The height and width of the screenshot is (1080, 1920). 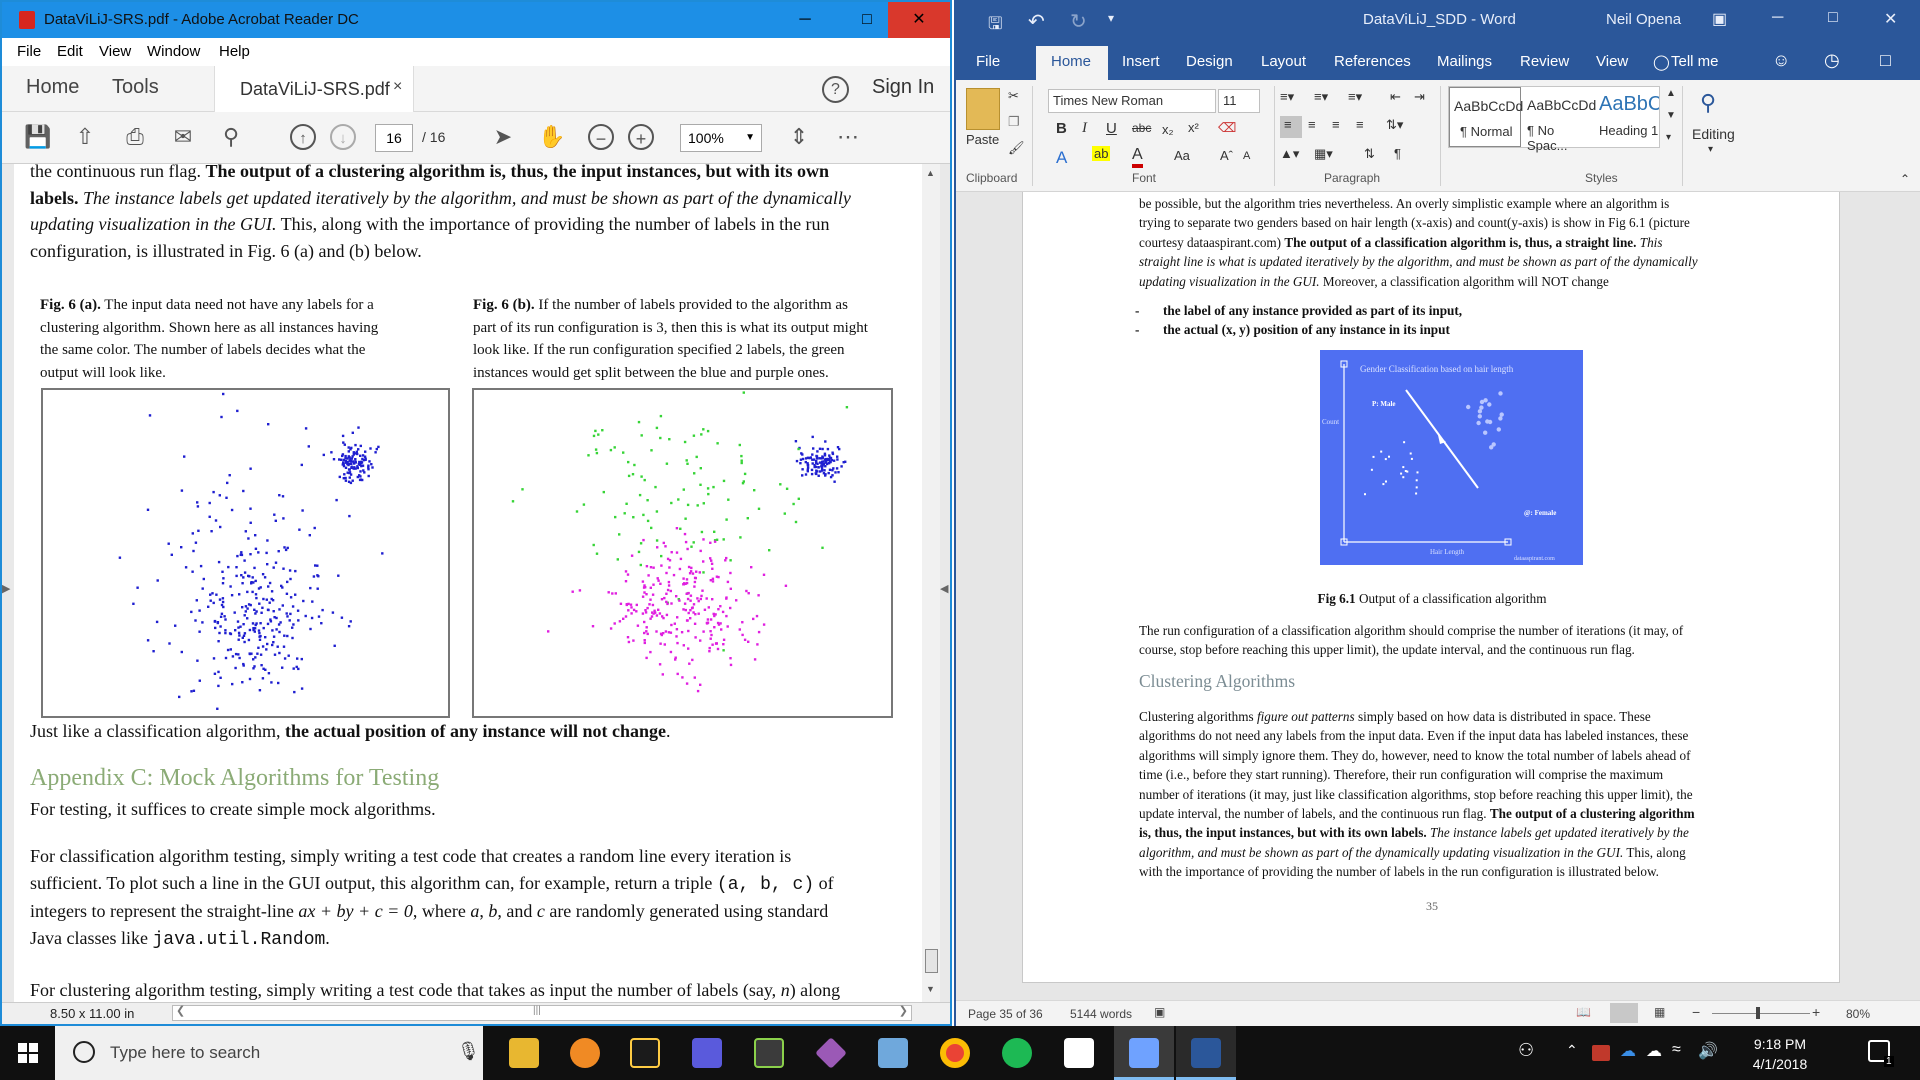 I want to click on format-painter-icon: 🖌, so click(x=1016, y=148).